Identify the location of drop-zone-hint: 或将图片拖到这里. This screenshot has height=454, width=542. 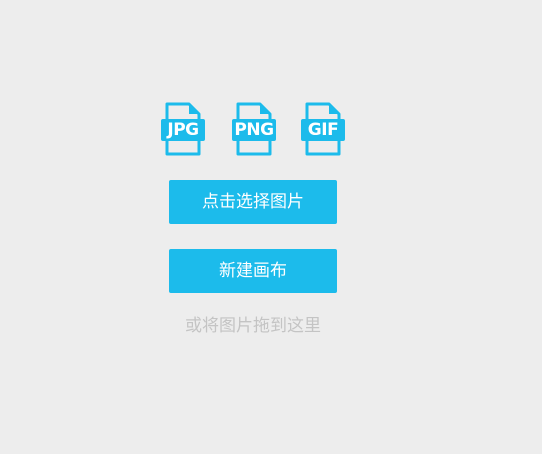
(253, 326).